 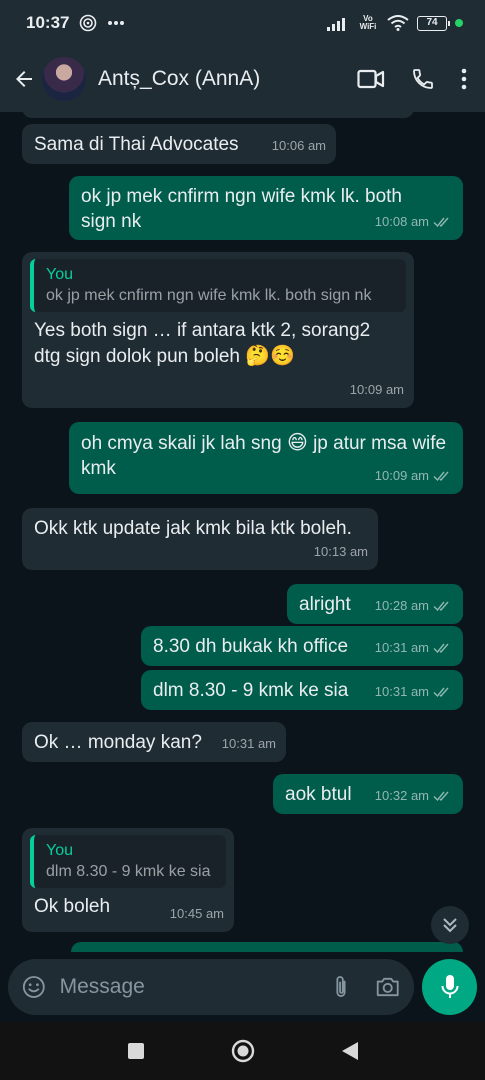 I want to click on message-text: Okk ktk update jak kmk bila ktk boleh., so click(x=193, y=528).